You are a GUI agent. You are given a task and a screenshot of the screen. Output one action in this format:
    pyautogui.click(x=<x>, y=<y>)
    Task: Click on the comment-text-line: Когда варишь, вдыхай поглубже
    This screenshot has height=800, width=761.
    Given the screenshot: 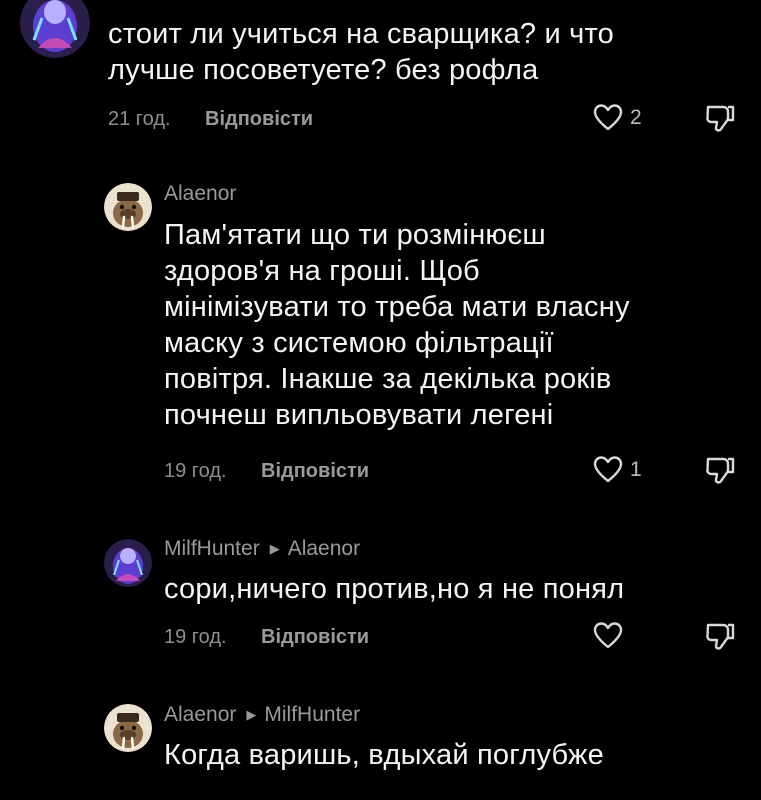 What is the action you would take?
    pyautogui.click(x=384, y=755)
    